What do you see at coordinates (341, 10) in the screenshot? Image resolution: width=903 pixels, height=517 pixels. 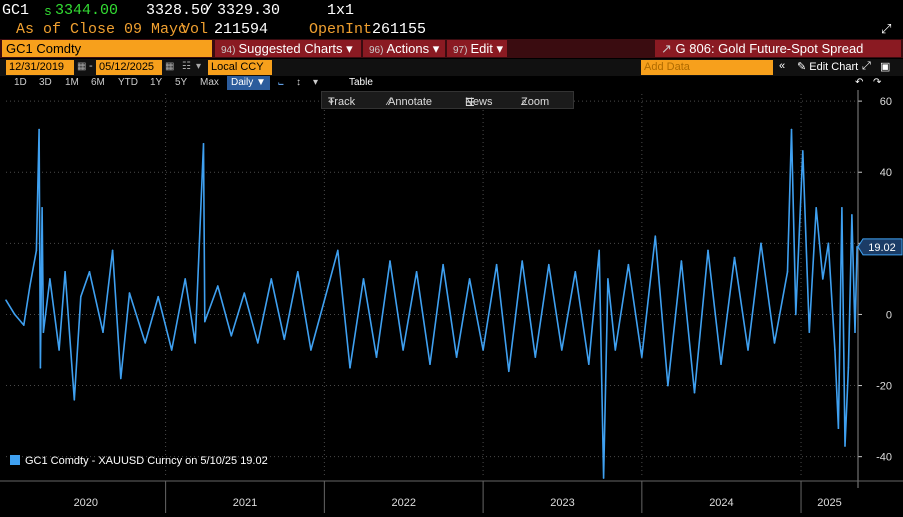 I see `bid-ask-size: 1x1` at bounding box center [341, 10].